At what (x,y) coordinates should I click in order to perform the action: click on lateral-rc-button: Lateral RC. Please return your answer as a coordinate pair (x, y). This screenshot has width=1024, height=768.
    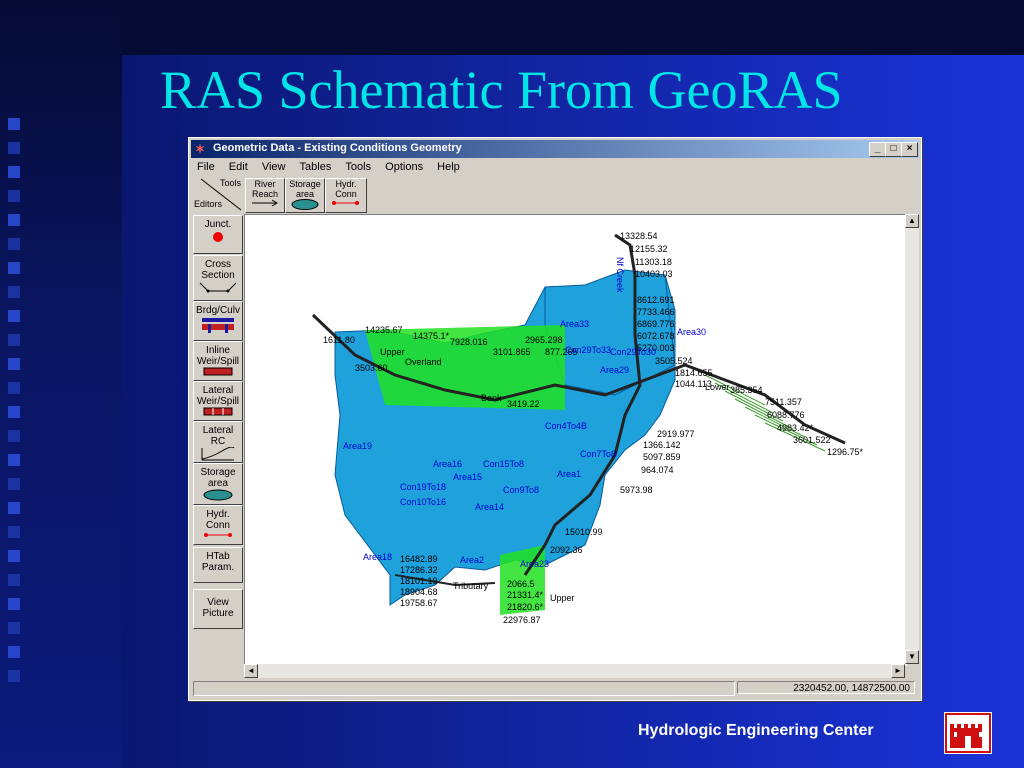
    Looking at the image, I should click on (218, 442).